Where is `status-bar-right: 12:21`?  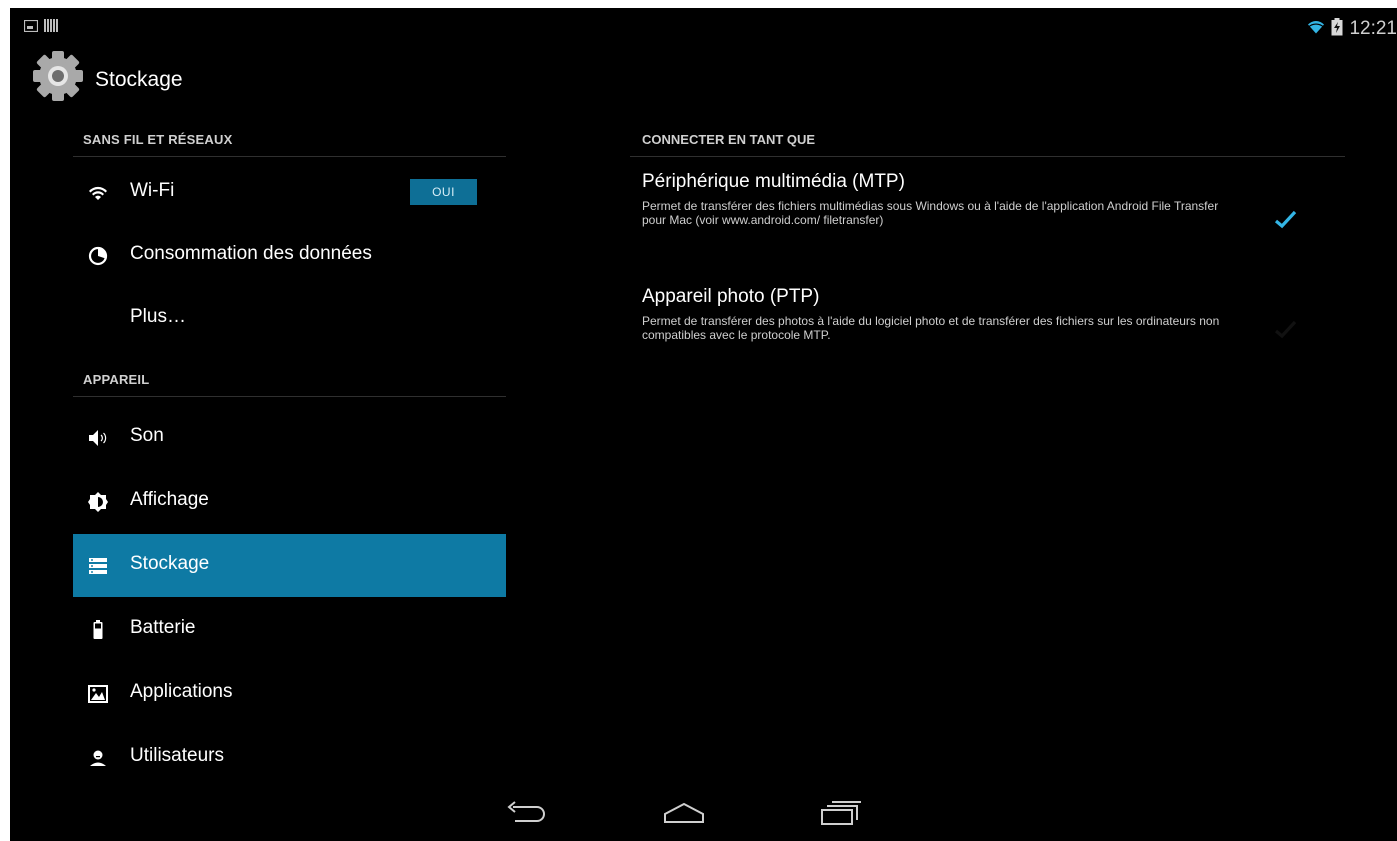
status-bar-right: 12:21 is located at coordinates (1352, 29).